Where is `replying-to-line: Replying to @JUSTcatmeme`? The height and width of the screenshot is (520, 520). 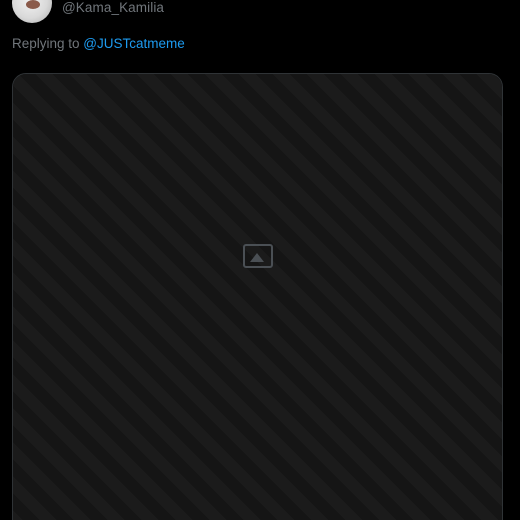
replying-to-line: Replying to @JUSTcatmeme is located at coordinates (98, 43).